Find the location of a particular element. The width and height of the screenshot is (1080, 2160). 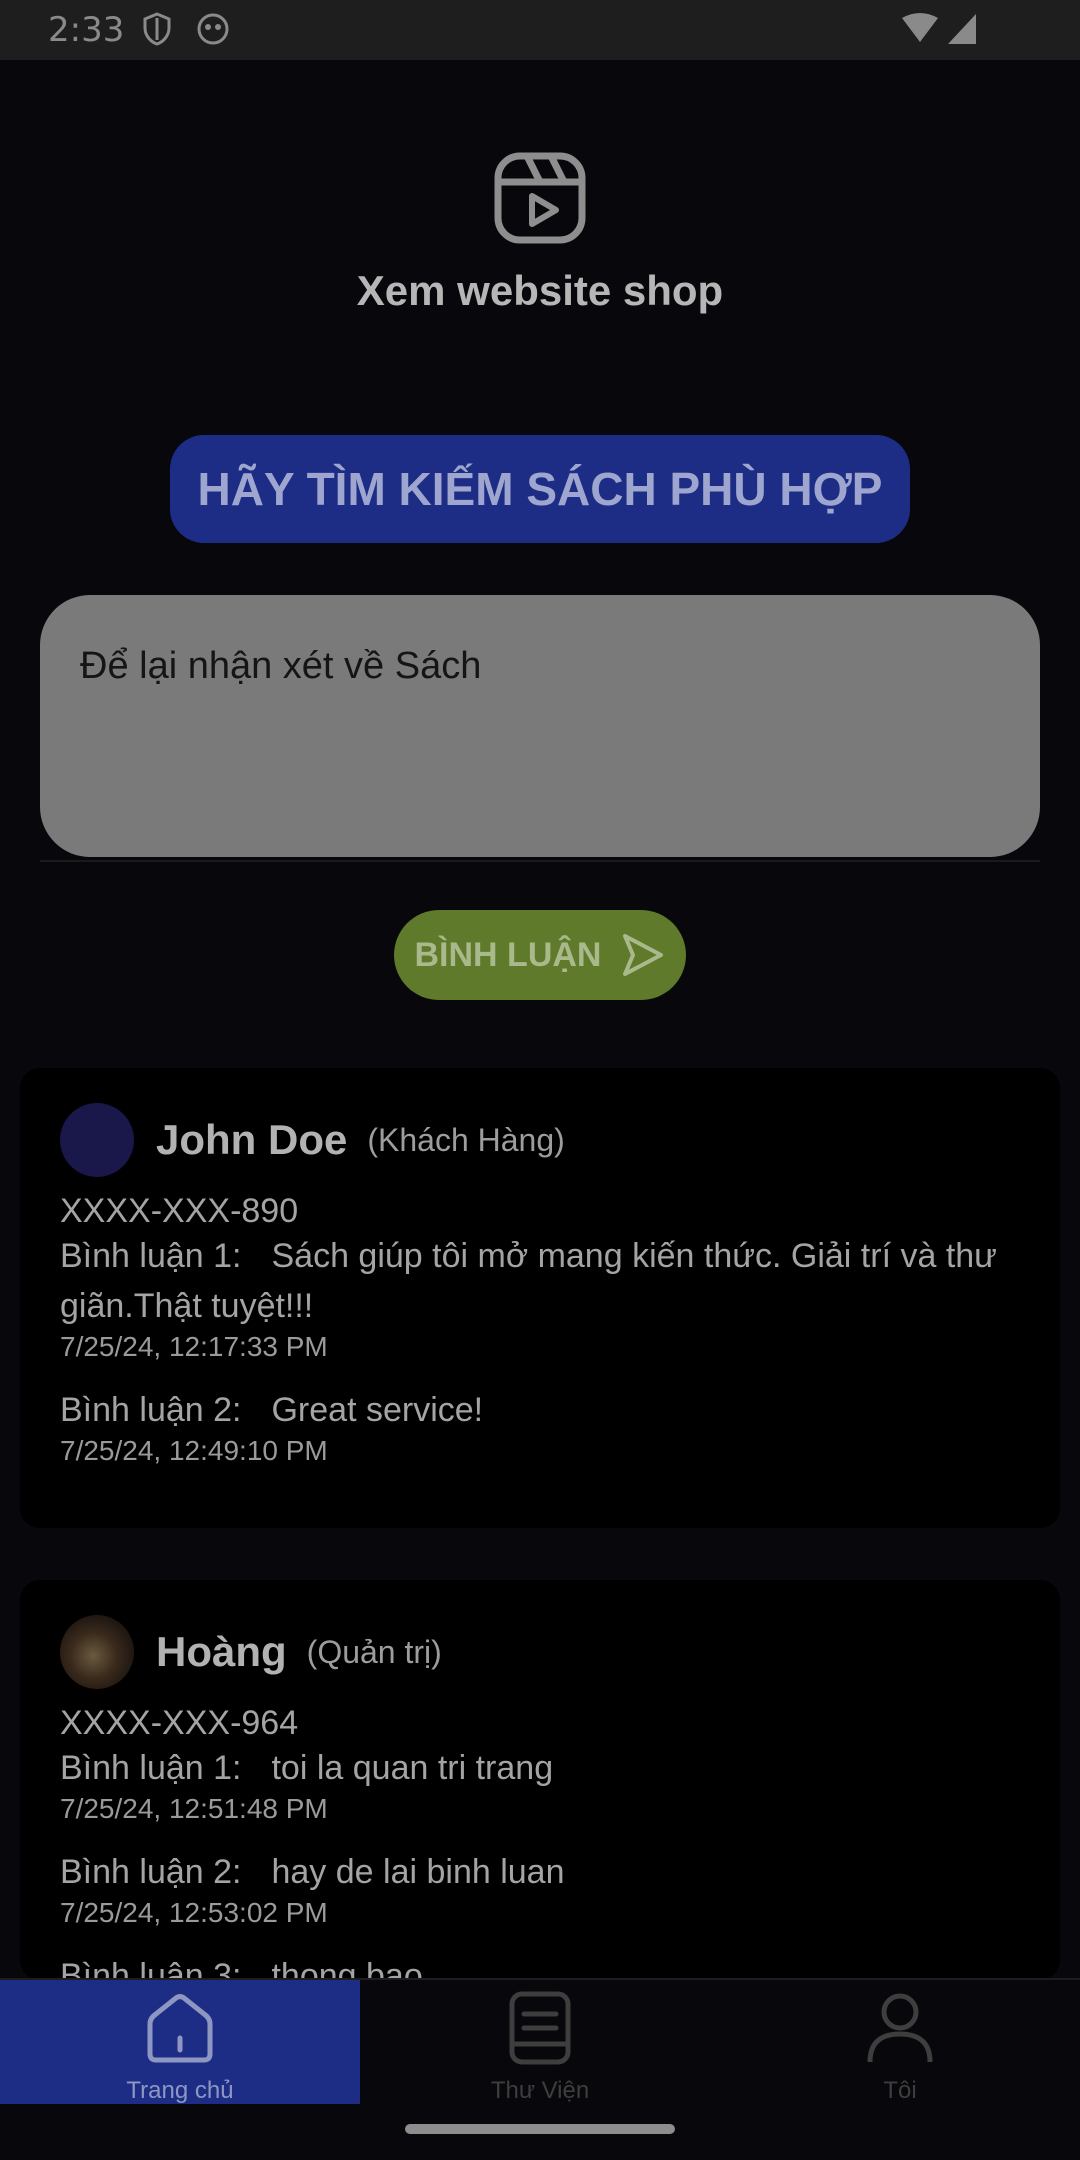

send-icon is located at coordinates (643, 955).